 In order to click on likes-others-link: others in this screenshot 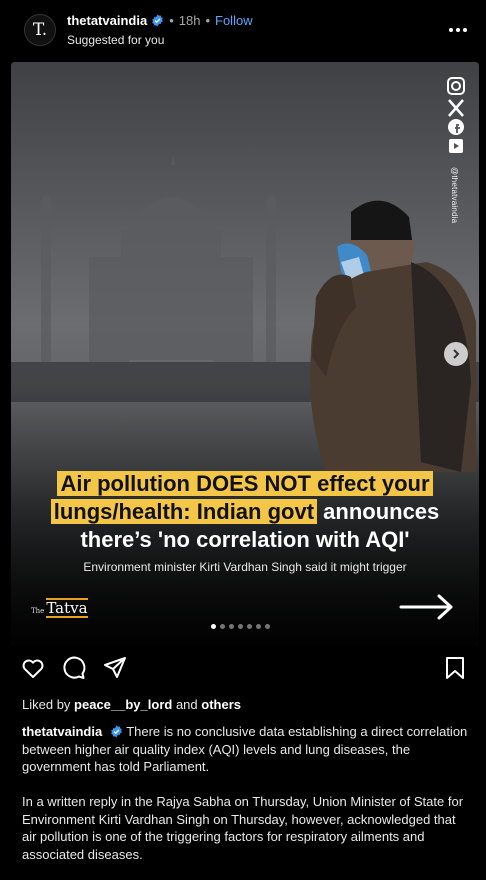, I will do `click(221, 704)`.